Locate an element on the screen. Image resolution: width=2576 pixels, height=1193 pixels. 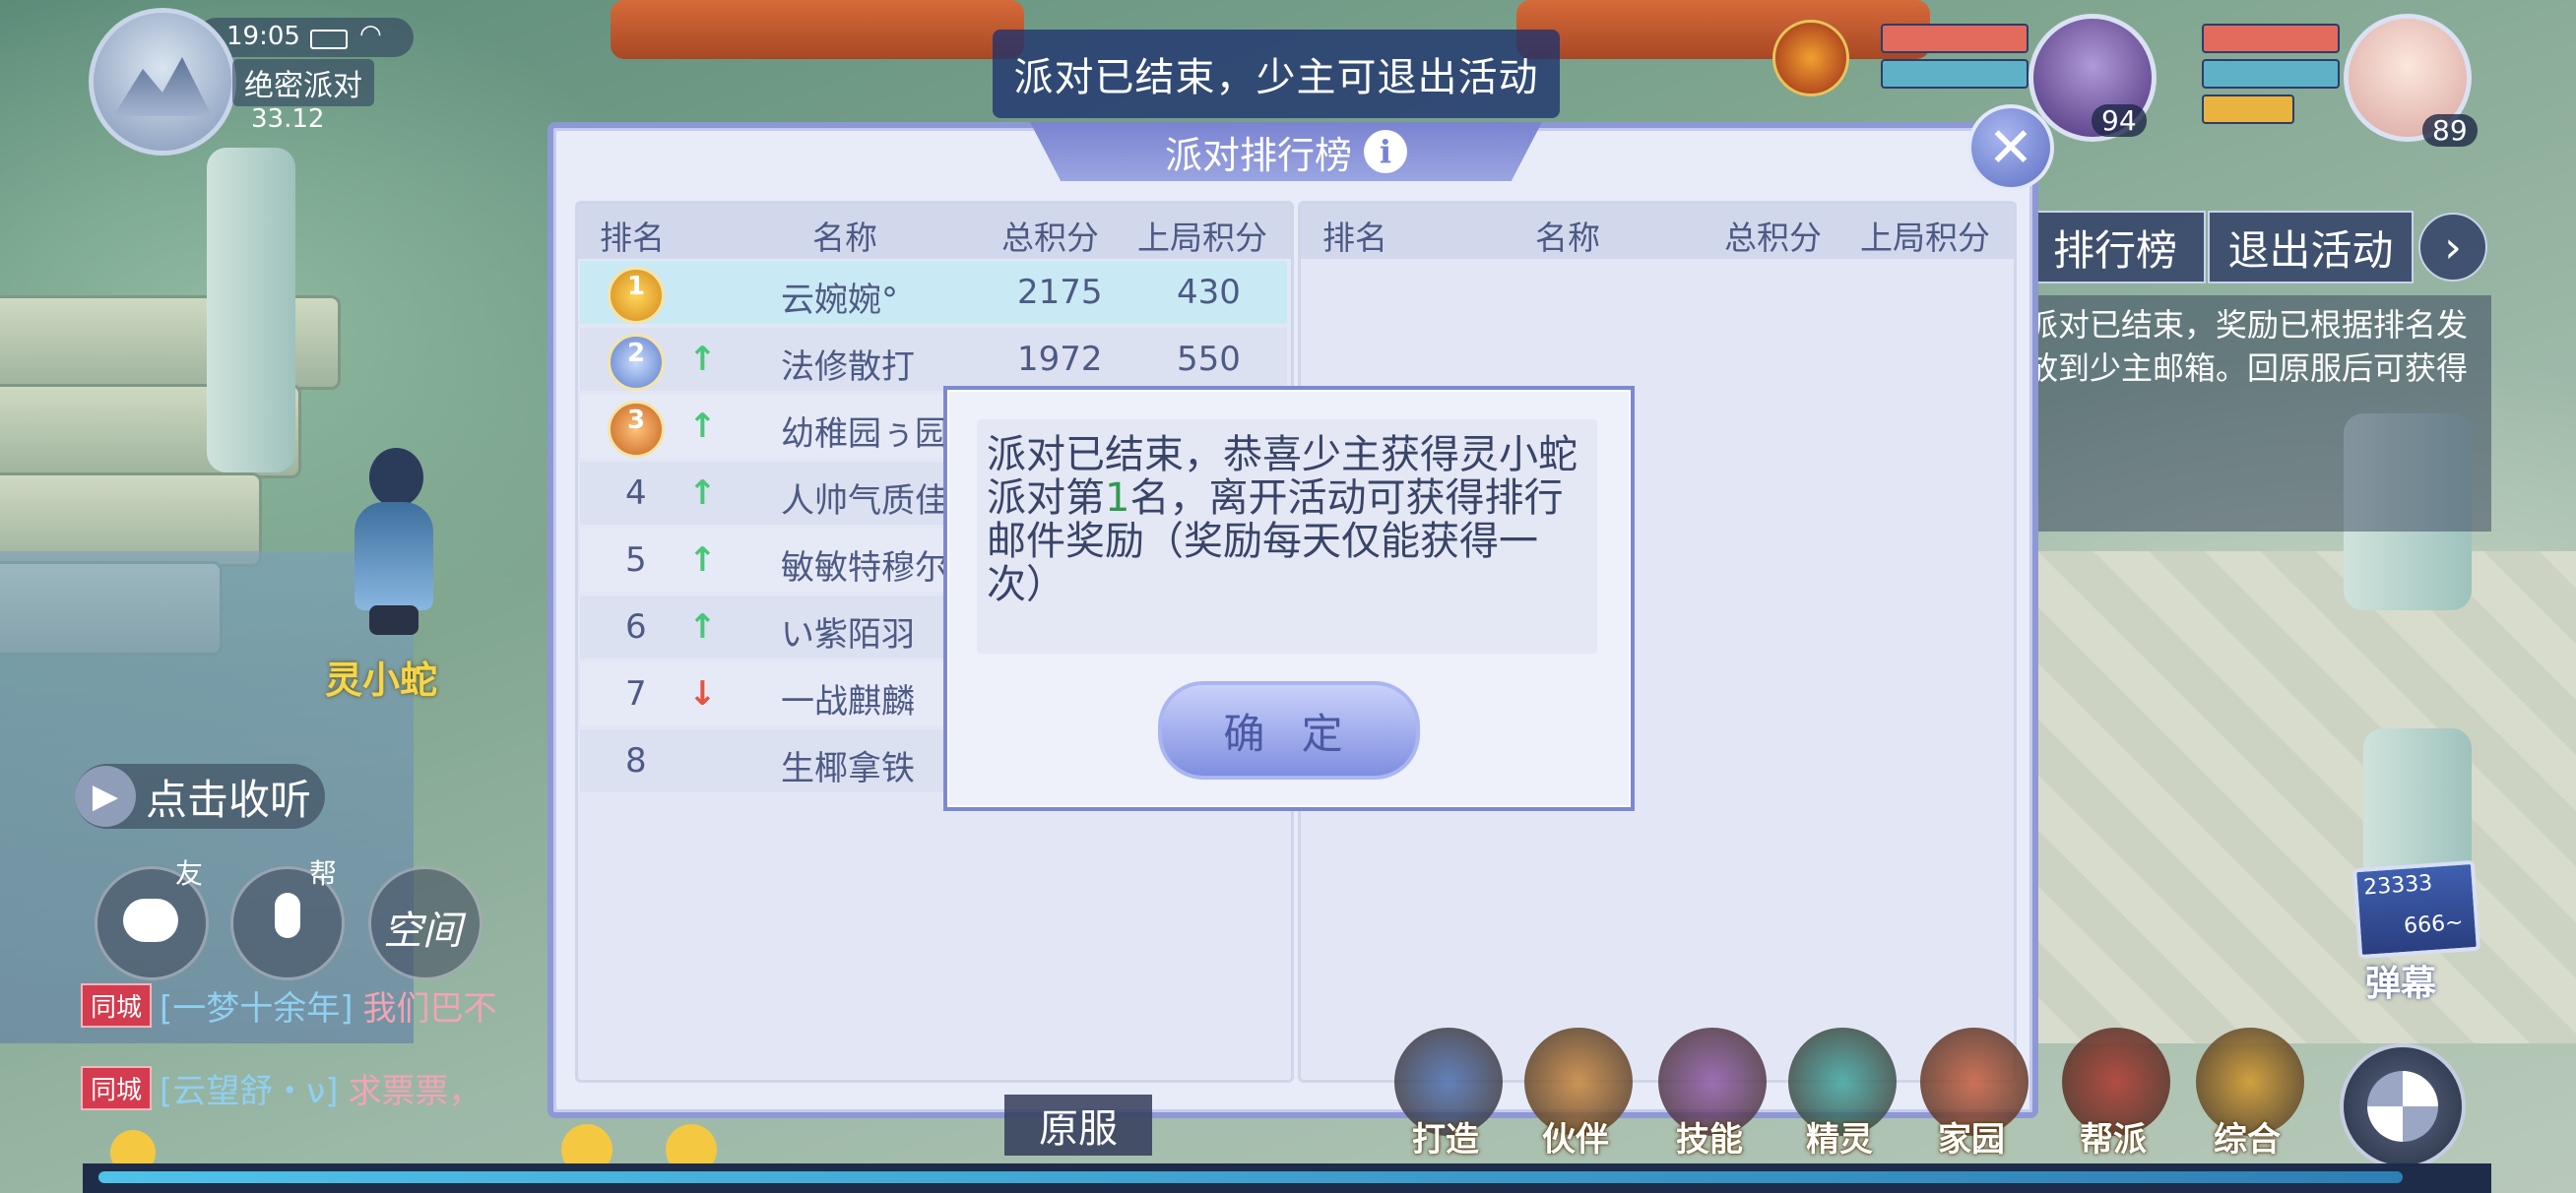
dock-label: 伙伴 is located at coordinates (1575, 1140).